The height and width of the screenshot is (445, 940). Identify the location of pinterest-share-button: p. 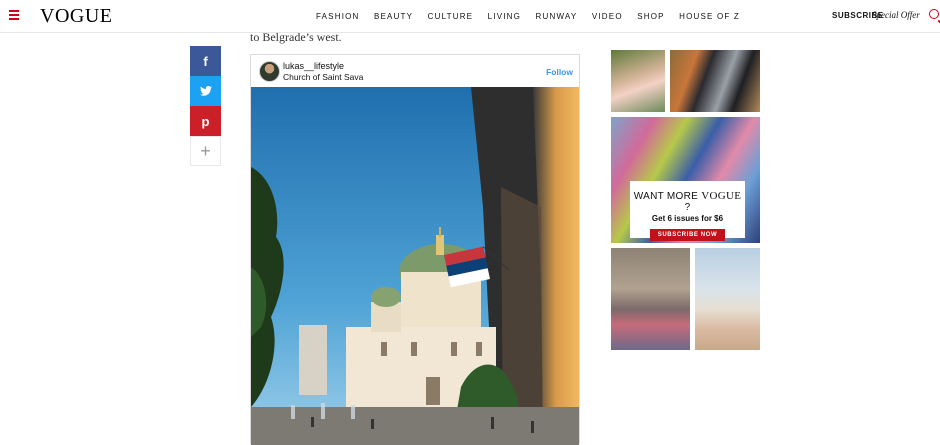
(205, 121).